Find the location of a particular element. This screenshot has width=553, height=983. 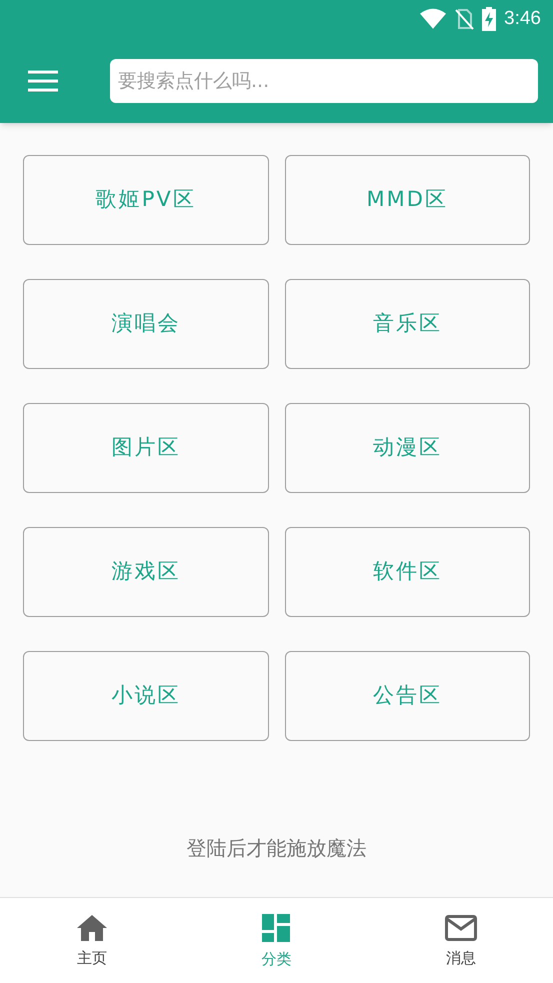

nav-tab: 主页 is located at coordinates (92, 940).